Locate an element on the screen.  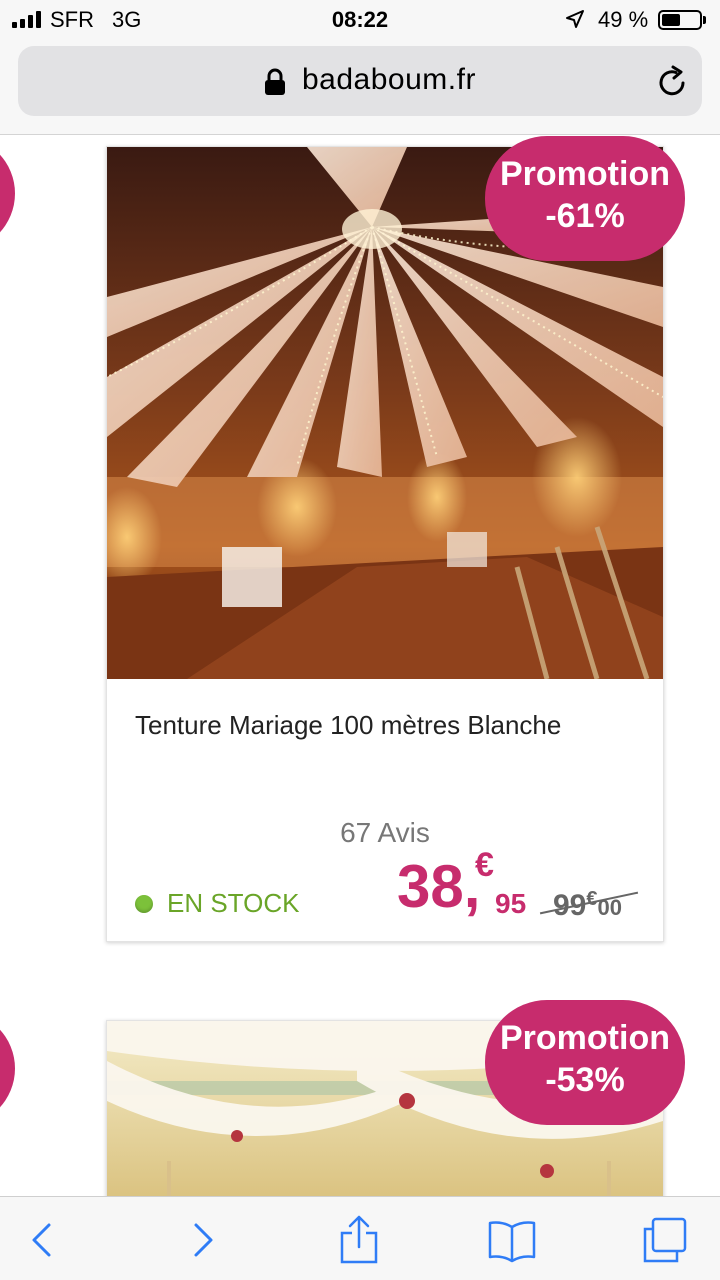
back-icon is located at coordinates (42, 1240).